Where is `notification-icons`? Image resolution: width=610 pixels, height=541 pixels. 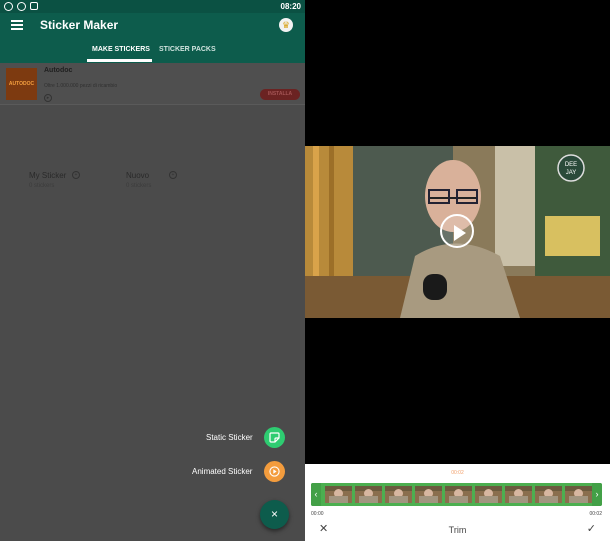
notification-icons is located at coordinates (21, 6).